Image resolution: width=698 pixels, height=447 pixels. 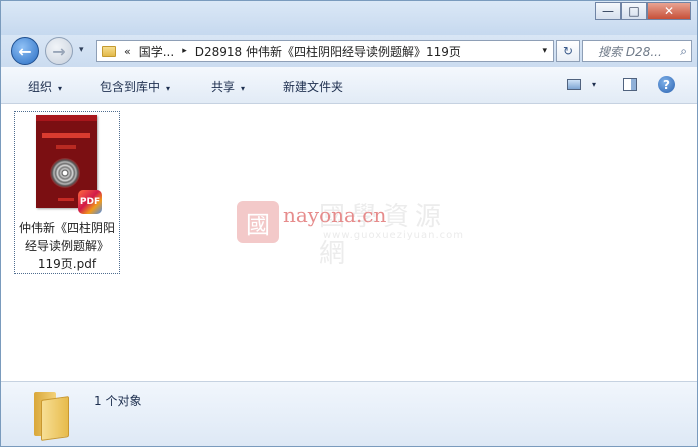 I want to click on window-controls: — □ ✕, so click(x=643, y=11).